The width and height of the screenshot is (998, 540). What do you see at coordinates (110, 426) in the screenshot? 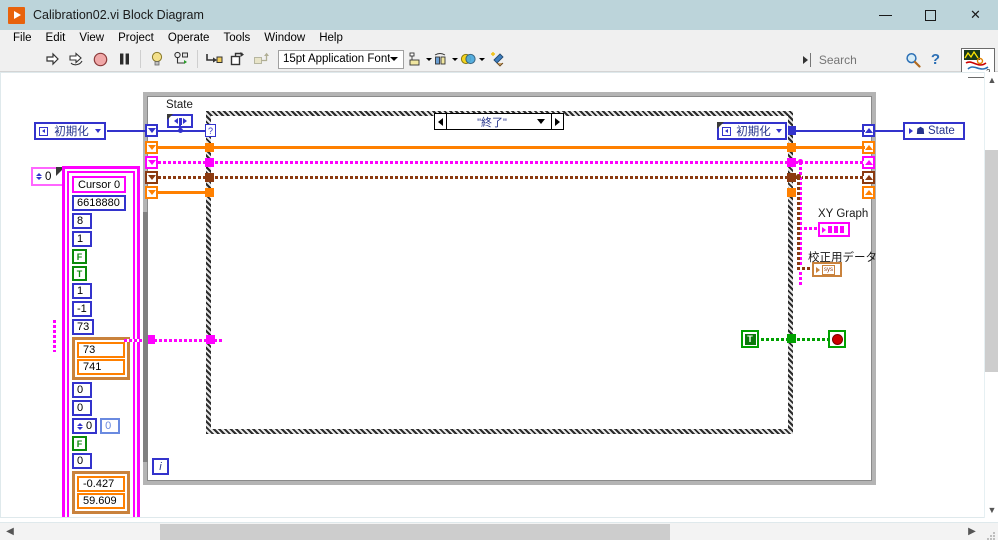
I see `cursor-pair-right: 0` at bounding box center [110, 426].